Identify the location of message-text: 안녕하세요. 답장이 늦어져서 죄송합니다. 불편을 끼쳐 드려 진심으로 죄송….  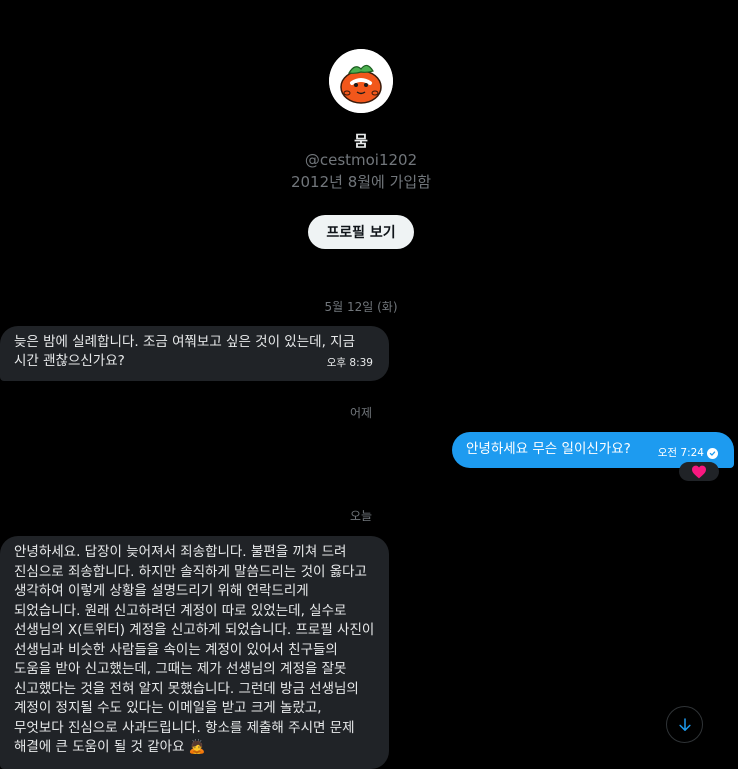
(194, 649).